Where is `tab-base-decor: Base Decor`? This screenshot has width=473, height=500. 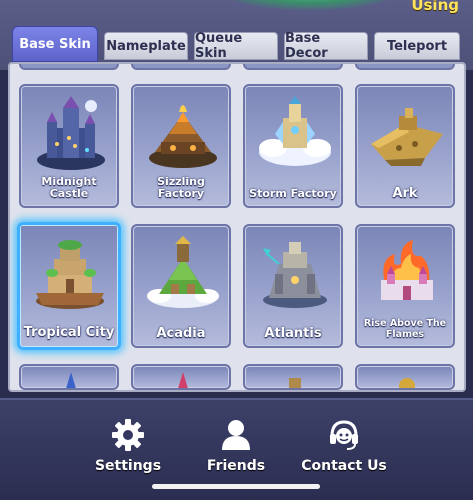 tab-base-decor: Base Decor is located at coordinates (326, 46).